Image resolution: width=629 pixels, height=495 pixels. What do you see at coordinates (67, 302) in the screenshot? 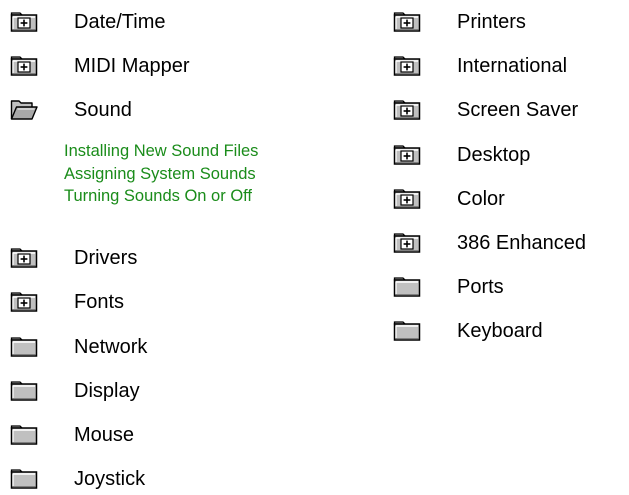
I see `topic-fonts: Fonts` at bounding box center [67, 302].